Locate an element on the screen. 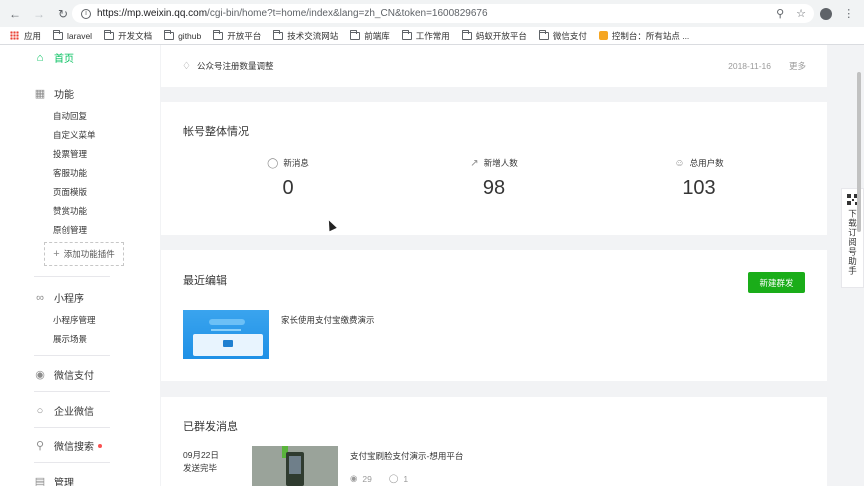 This screenshot has height=486, width=864. sidebar-item-showcase: 展示场景 is located at coordinates (70, 339).